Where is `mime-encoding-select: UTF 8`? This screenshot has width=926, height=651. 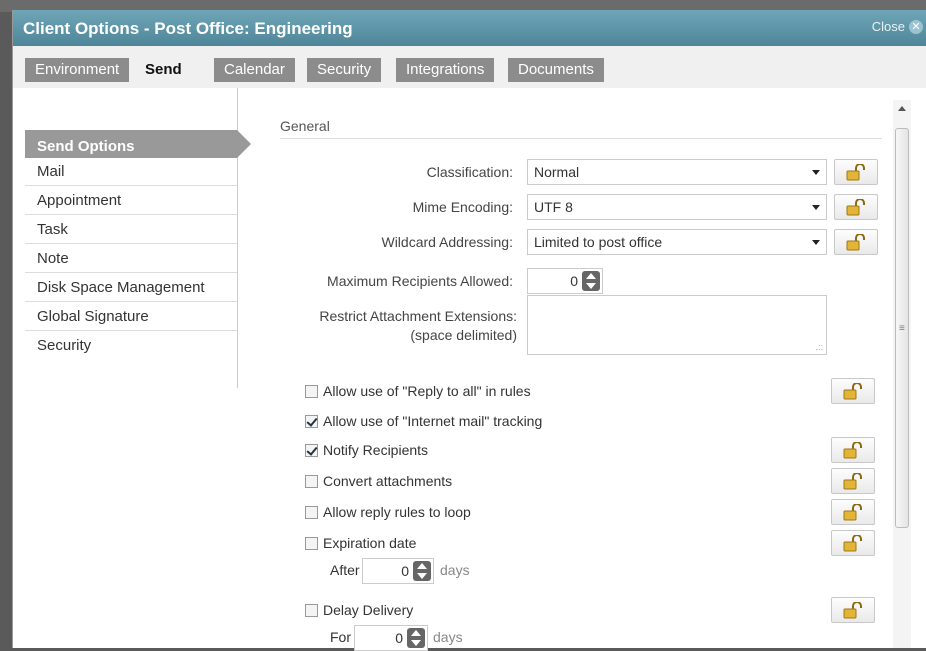
mime-encoding-select: UTF 8 is located at coordinates (677, 207).